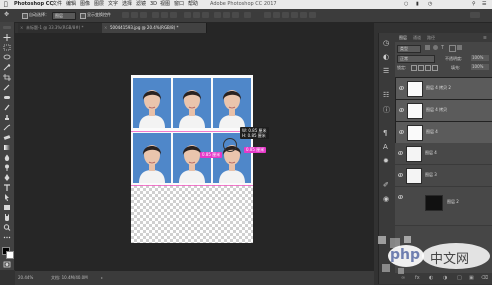  What do you see at coordinates (387, 161) in the screenshot?
I see `glyphs-icon: ✹` at bounding box center [387, 161].